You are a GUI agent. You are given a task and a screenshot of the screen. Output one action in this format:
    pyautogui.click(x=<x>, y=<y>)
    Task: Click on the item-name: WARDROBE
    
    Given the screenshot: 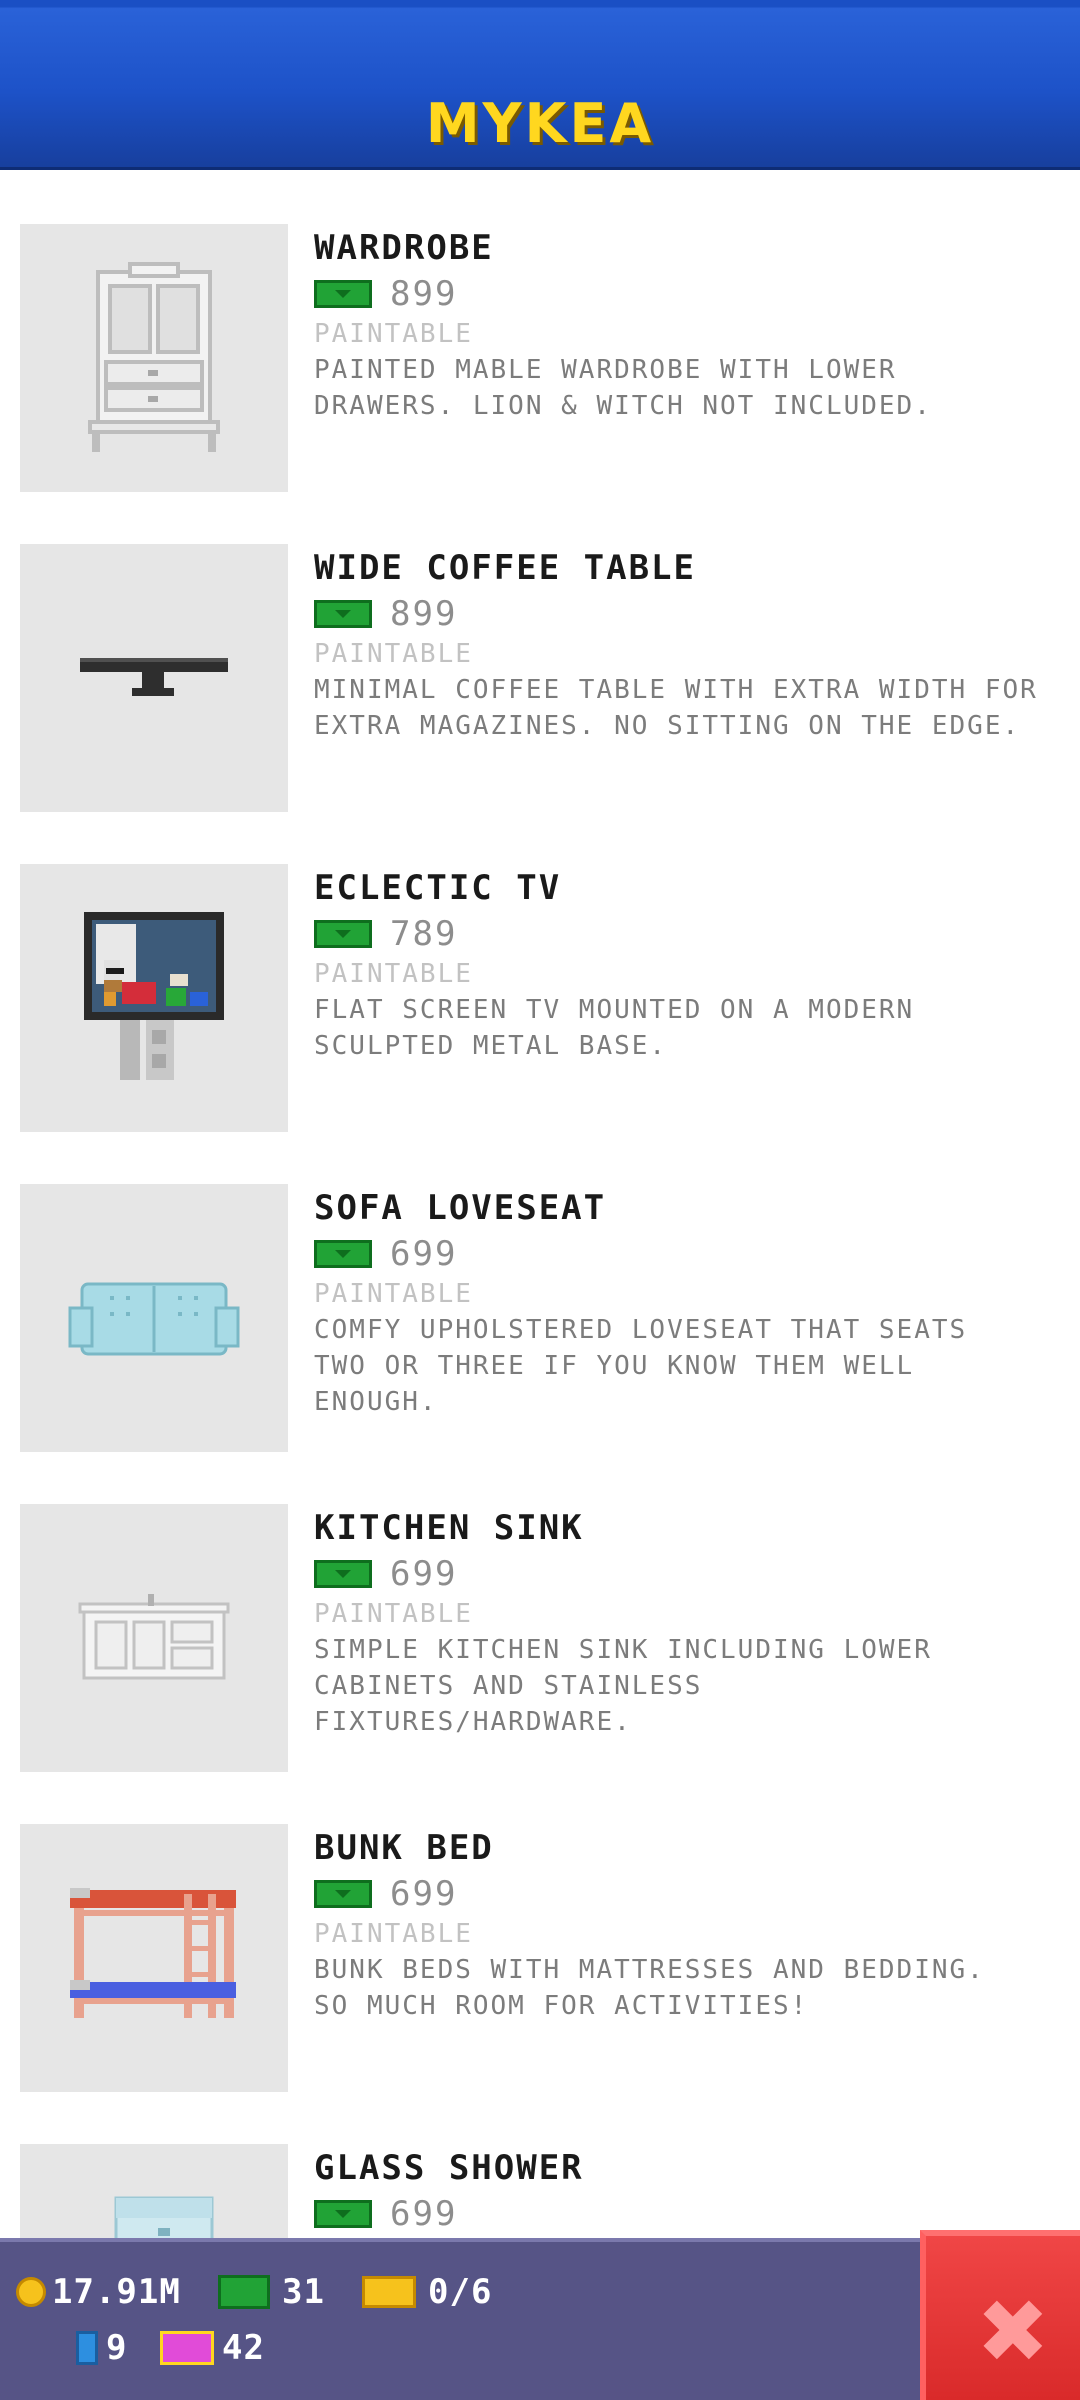 What is the action you would take?
    pyautogui.click(x=404, y=248)
    